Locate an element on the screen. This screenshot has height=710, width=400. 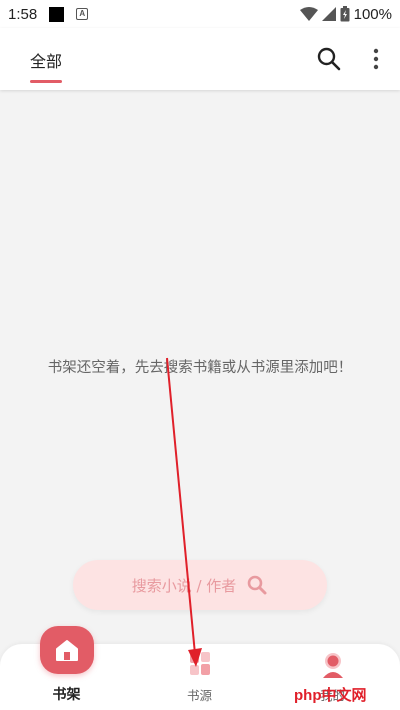
notification-a-icon: A is located at coordinates (82, 14).